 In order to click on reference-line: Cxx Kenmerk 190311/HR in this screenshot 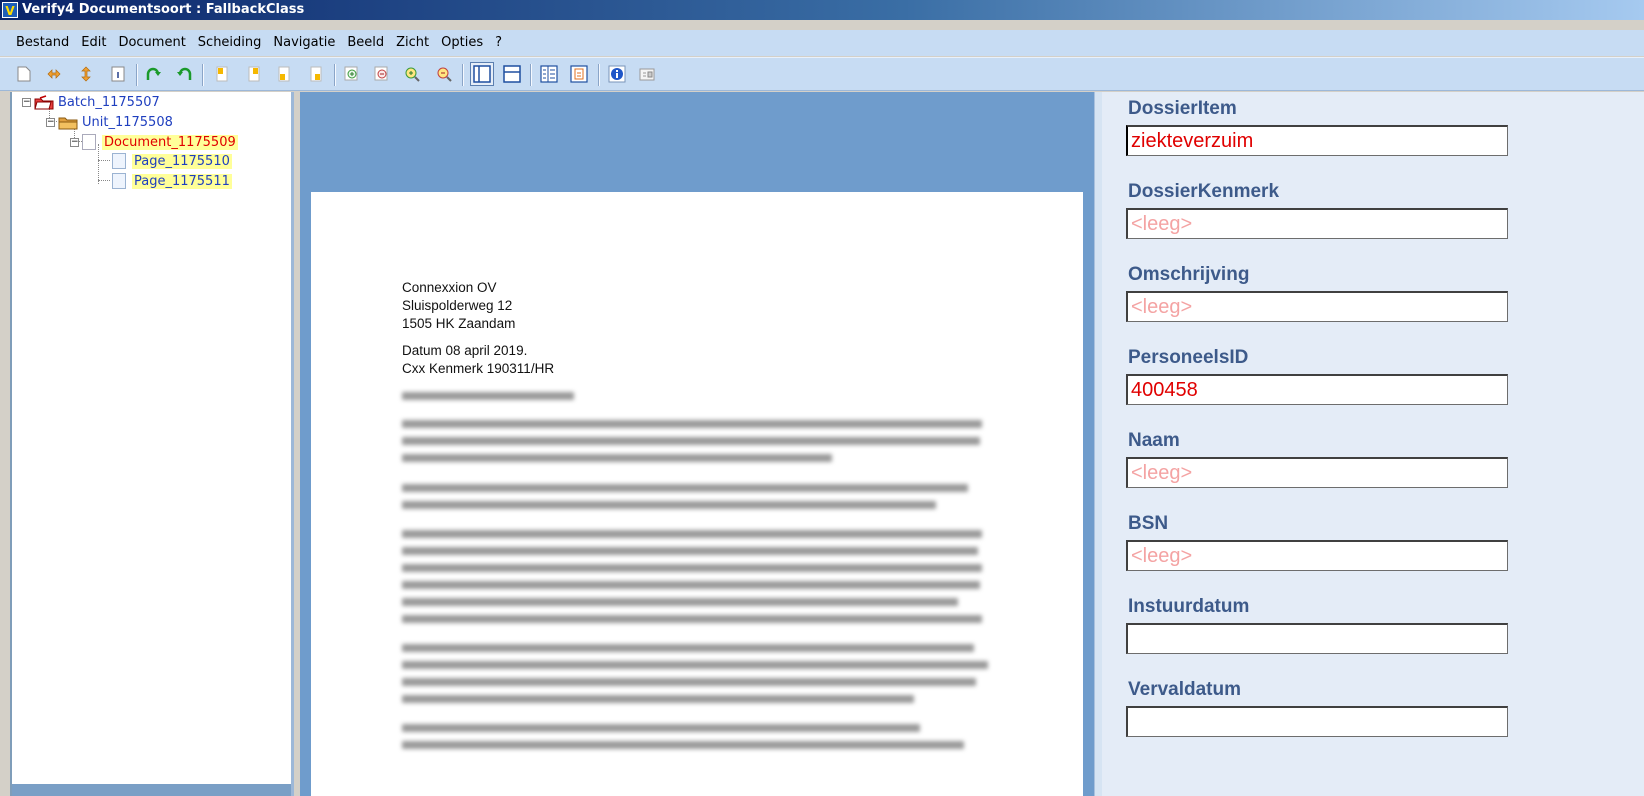, I will do `click(478, 368)`.